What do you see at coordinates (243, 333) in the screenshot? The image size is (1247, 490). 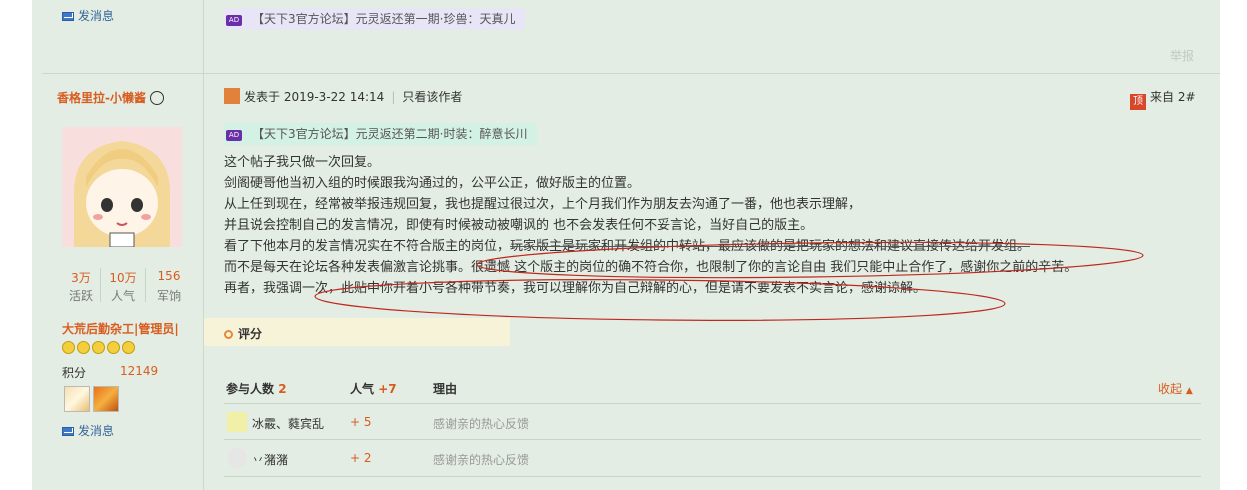 I see `rating-title: 评分` at bounding box center [243, 333].